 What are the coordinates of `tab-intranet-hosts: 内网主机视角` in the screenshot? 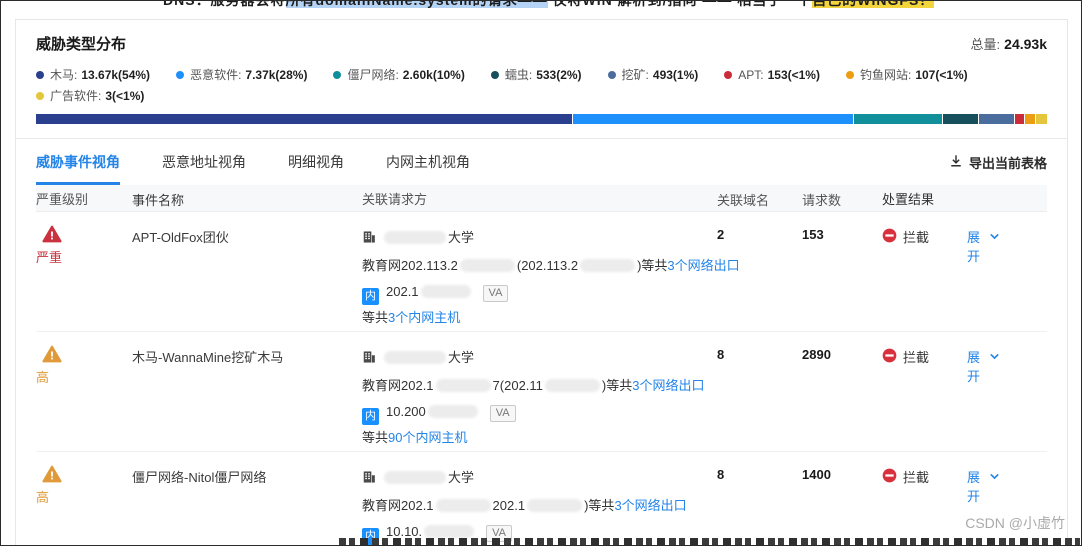 It's located at (428, 162).